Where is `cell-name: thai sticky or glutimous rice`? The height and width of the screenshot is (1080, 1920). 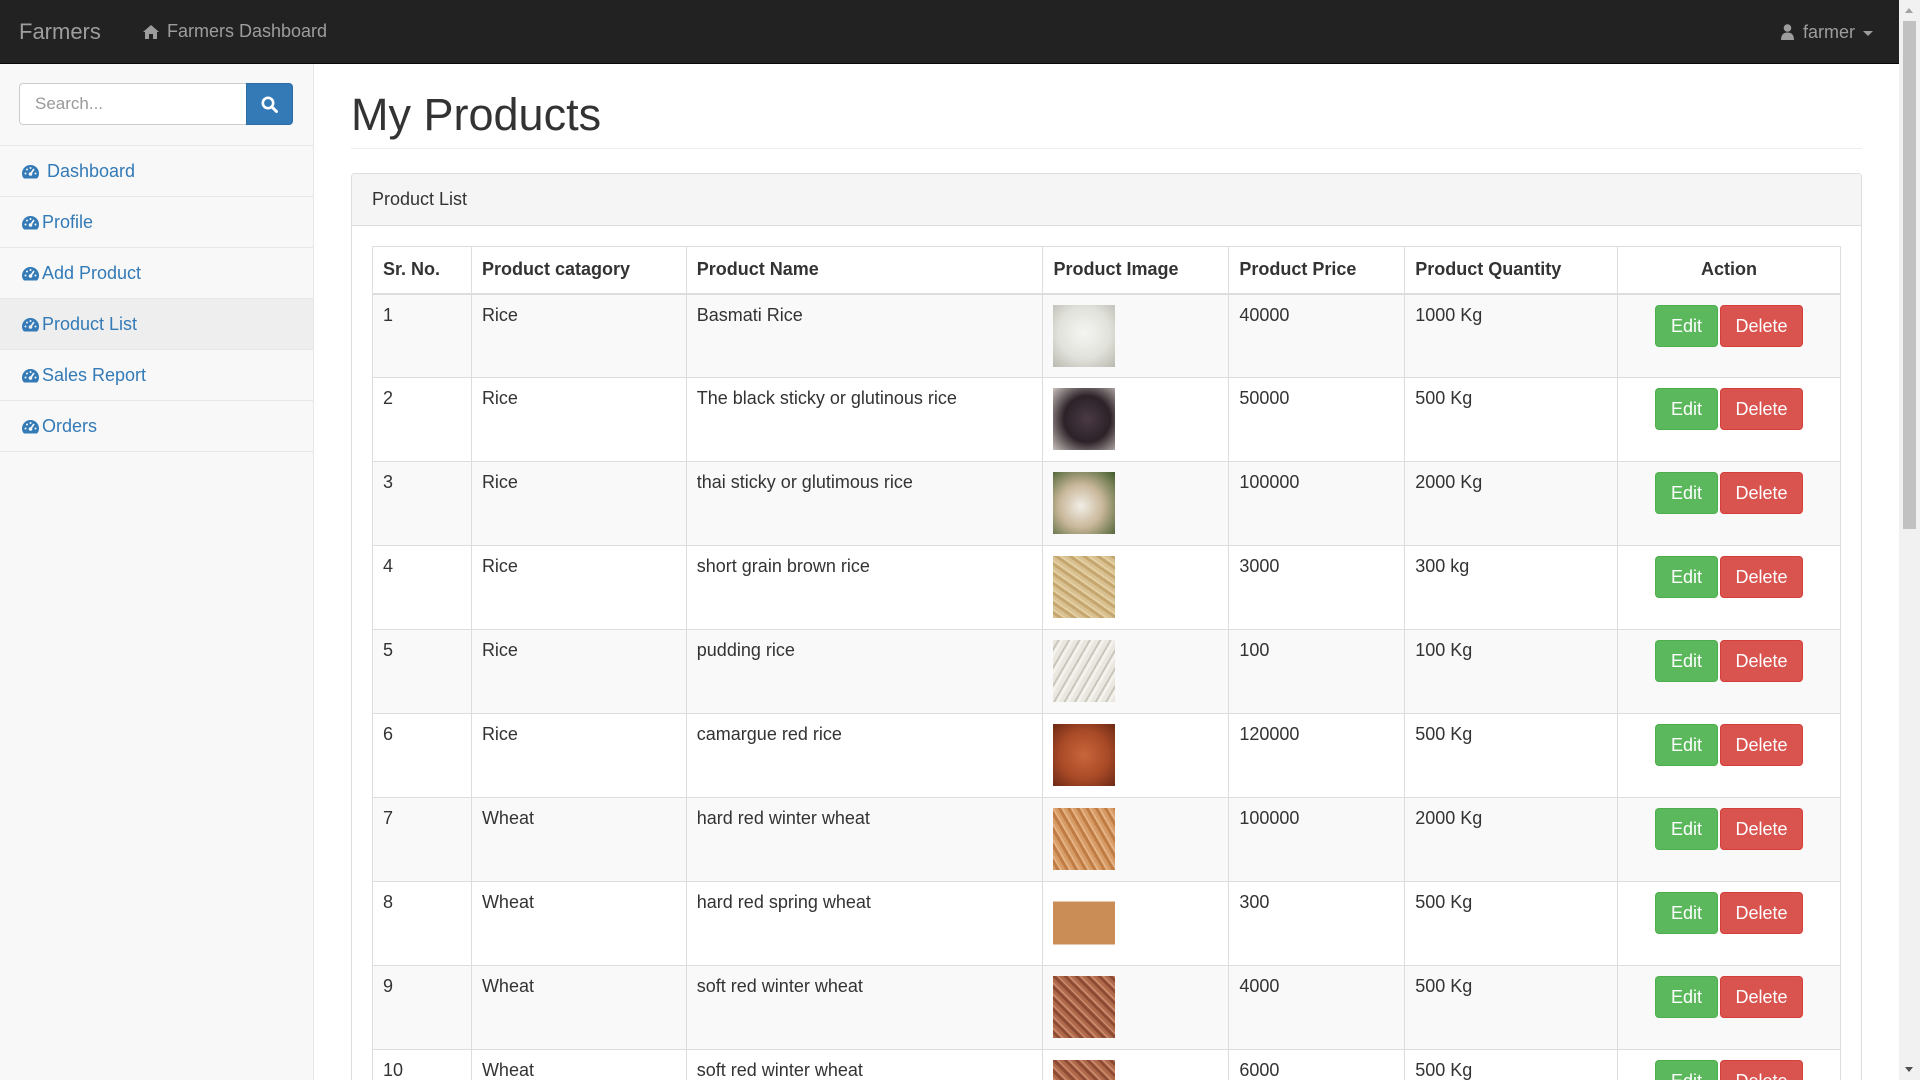 cell-name: thai sticky or glutimous rice is located at coordinates (864, 503).